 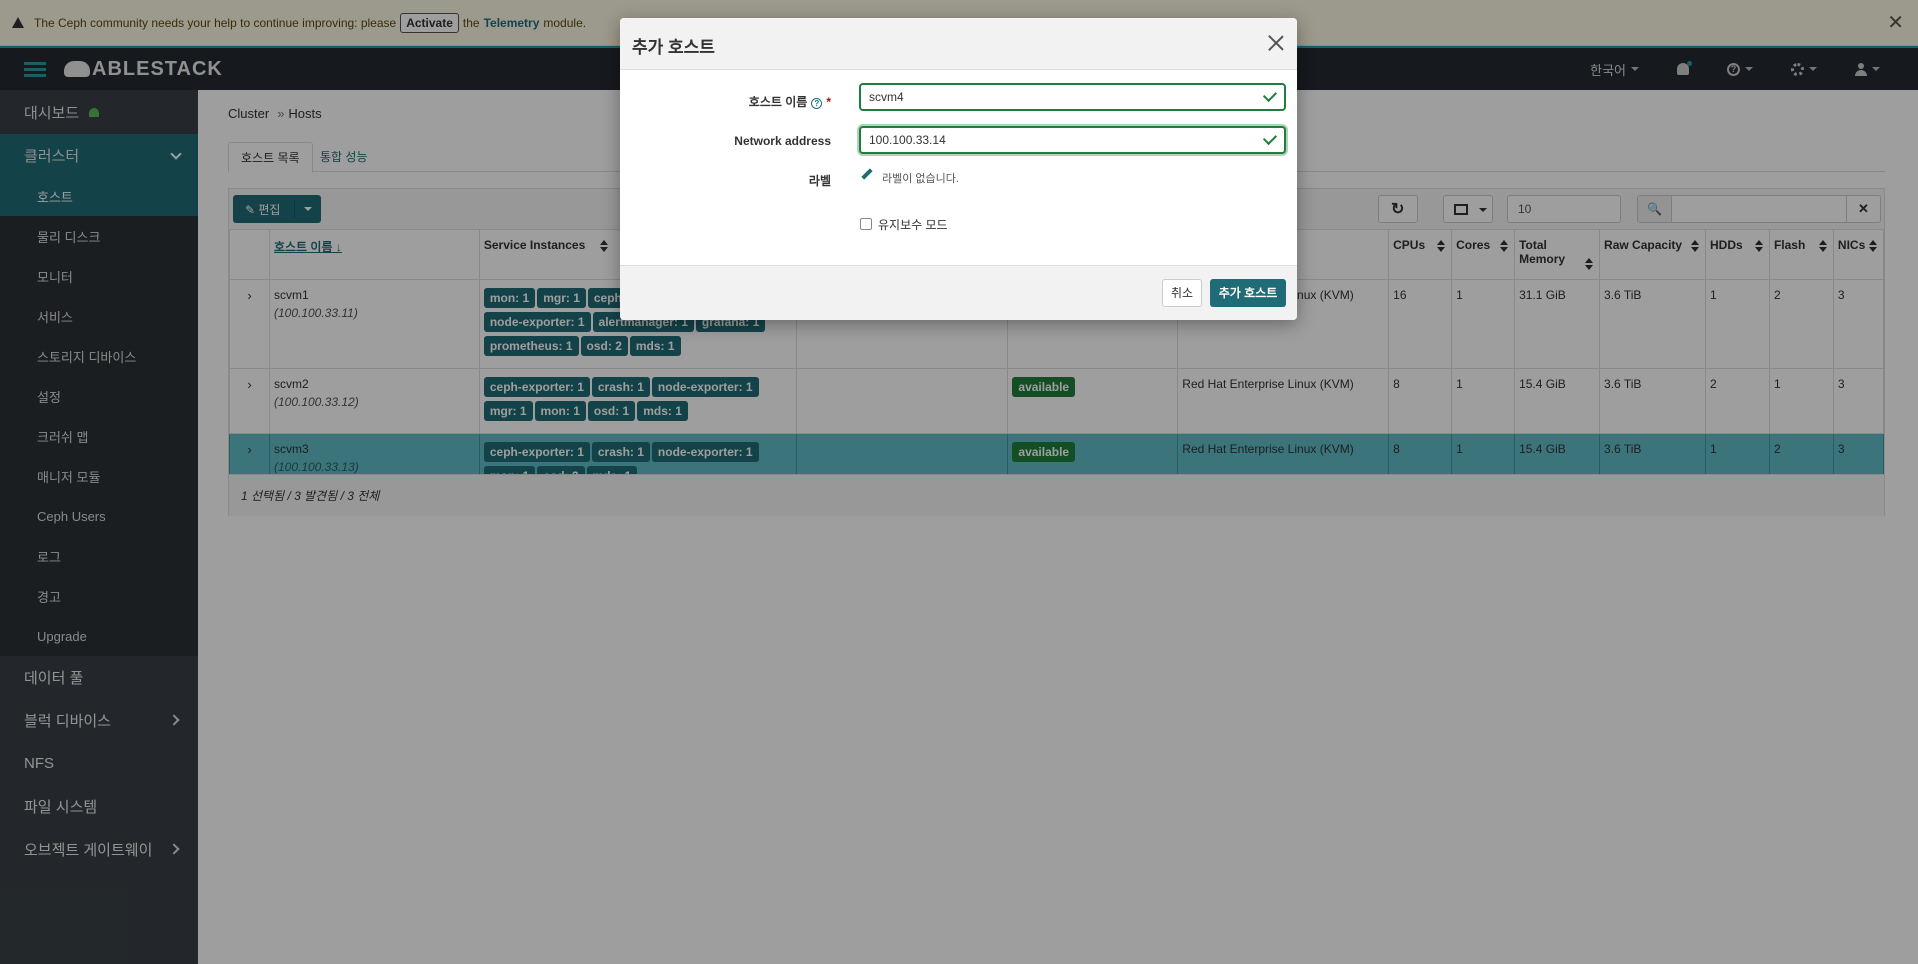 What do you see at coordinates (789, 102) in the screenshot?
I see `hostname-label: 호스트 이름? *` at bounding box center [789, 102].